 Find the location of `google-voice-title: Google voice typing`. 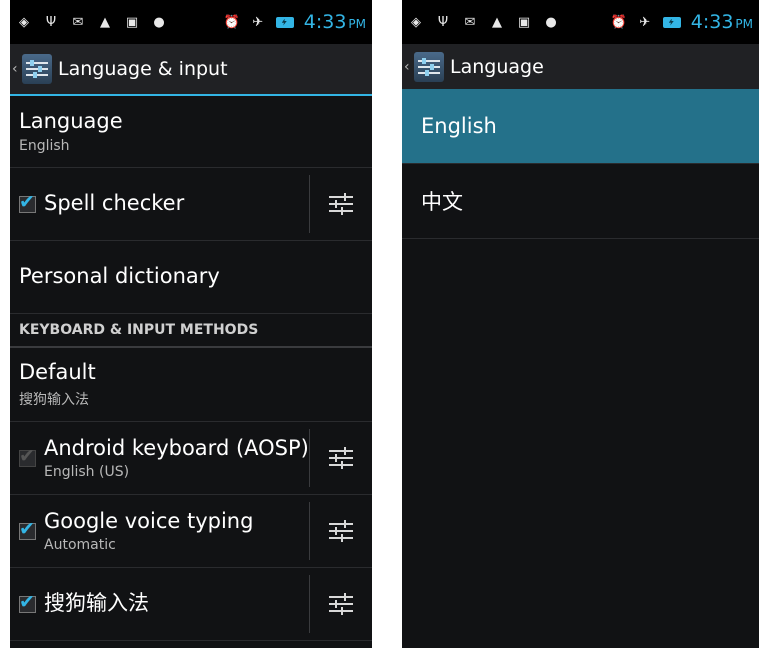

google-voice-title: Google voice typing is located at coordinates (149, 520).